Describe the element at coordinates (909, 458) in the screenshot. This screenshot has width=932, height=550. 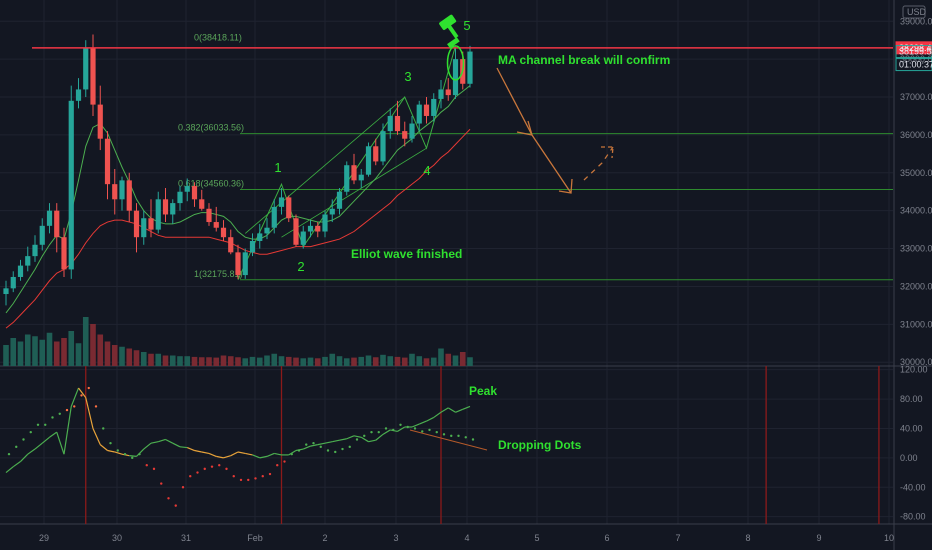
I see `oscillator-tick-label: 0.00` at that location.